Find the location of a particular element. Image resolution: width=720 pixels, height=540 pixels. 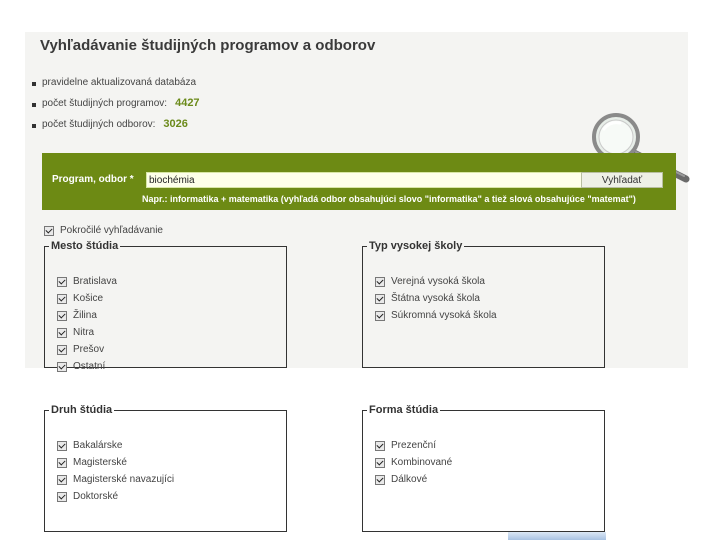

checkbox-label: Bakalárske is located at coordinates (98, 445).